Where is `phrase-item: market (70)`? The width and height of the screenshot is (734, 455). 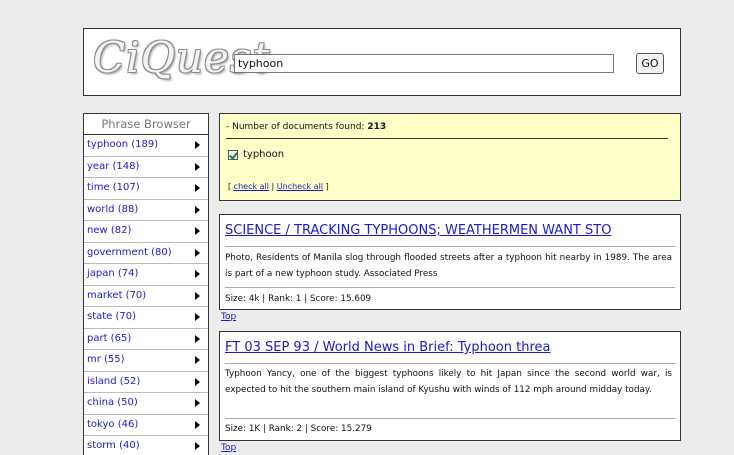
phrase-item: market (70) is located at coordinates (146, 296).